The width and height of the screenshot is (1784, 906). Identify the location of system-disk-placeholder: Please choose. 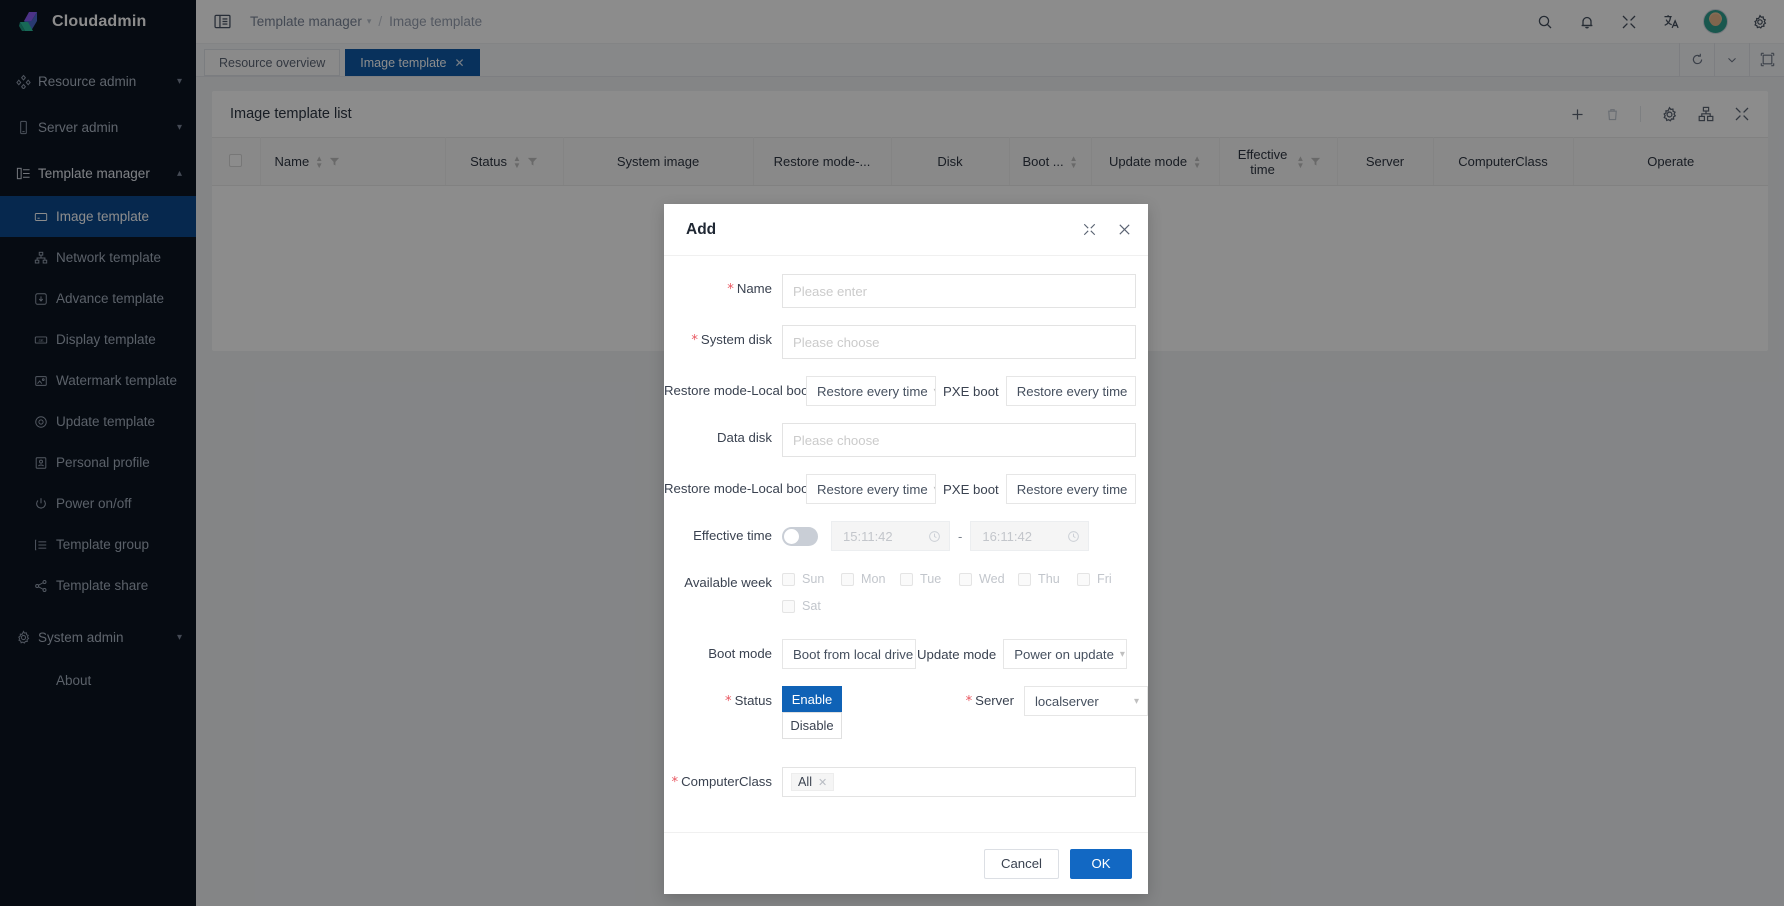
(836, 342).